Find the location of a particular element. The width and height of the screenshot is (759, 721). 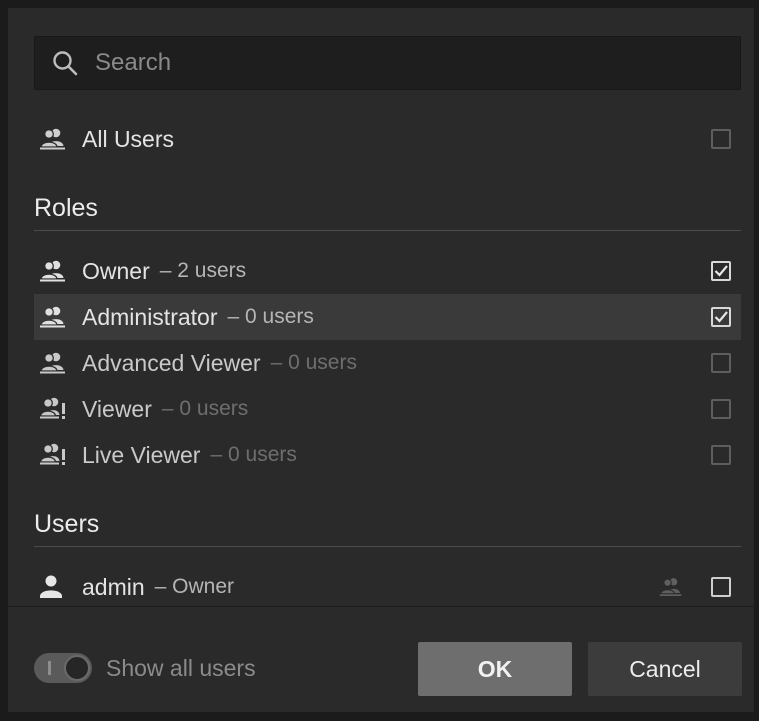

role-row-live-viewer: Live Viewer – 0 users is located at coordinates (387, 455).